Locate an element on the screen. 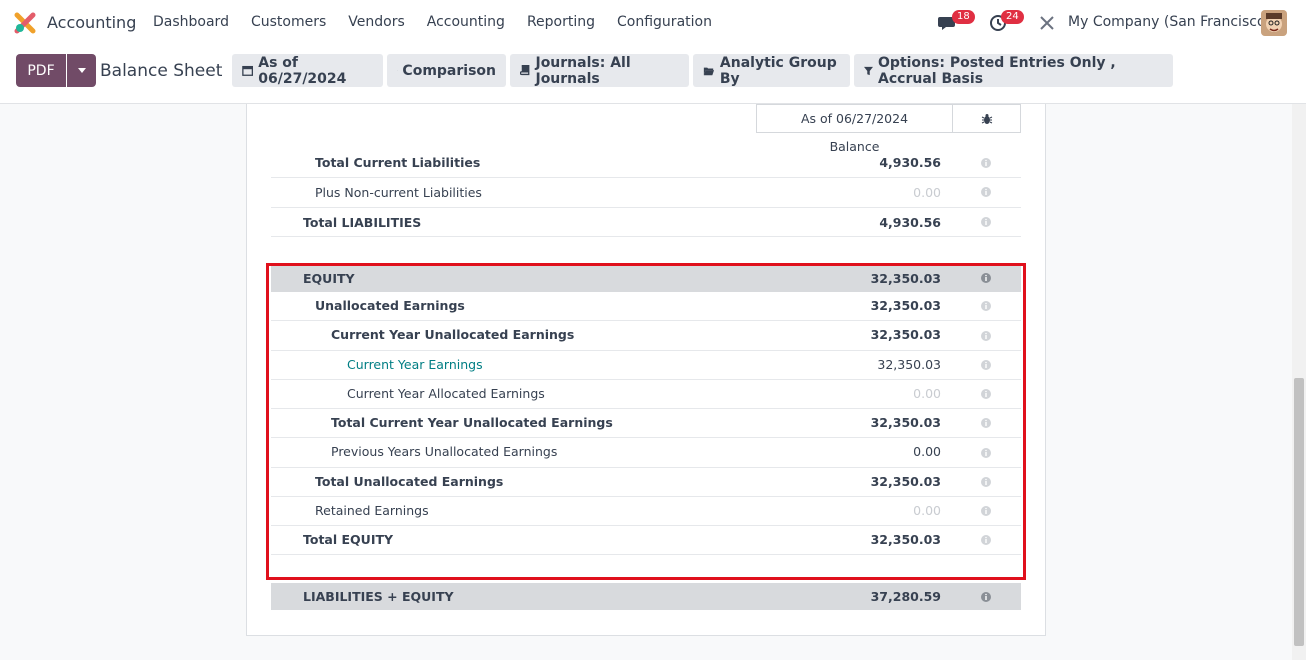  filter-icon is located at coordinates (869, 70).